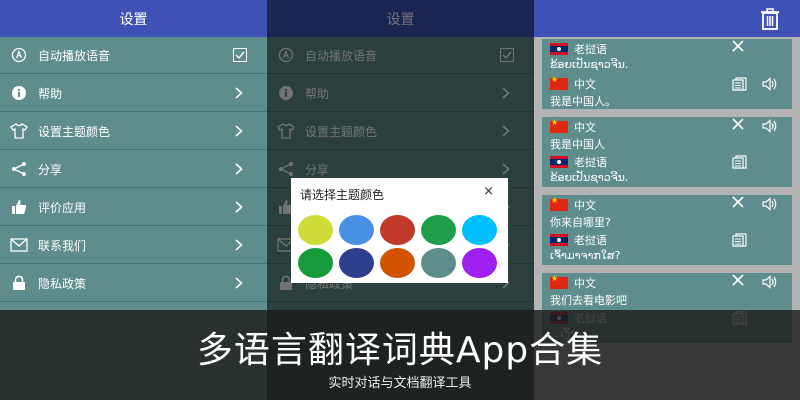 This screenshot has width=800, height=400. I want to click on translation-card: 中文我是中国人老挝语 ຂ້ອຍເປັນຊາວຈີນ., so click(667, 152).